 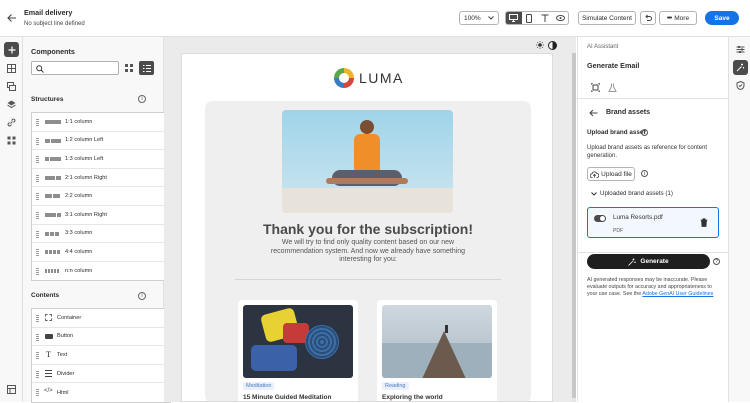 What do you see at coordinates (101, 392) in the screenshot?
I see `list-item: </> Html` at bounding box center [101, 392].